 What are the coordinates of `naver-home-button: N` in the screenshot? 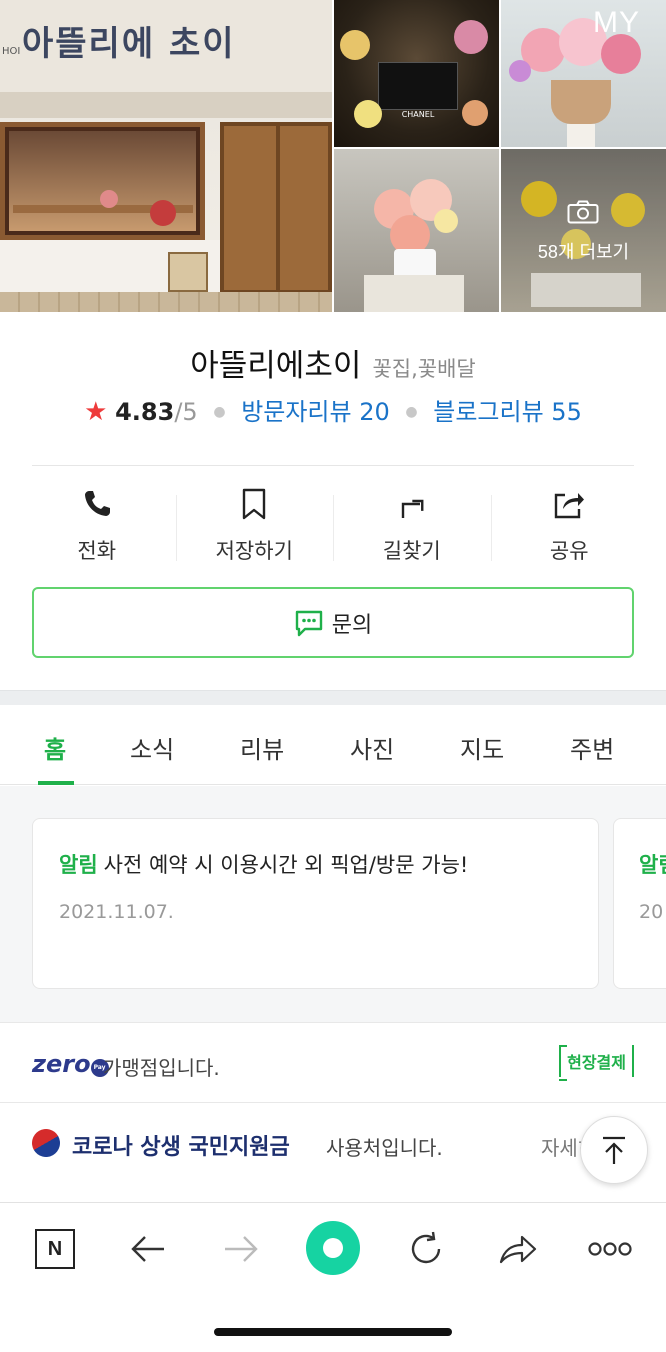 It's located at (55, 1249).